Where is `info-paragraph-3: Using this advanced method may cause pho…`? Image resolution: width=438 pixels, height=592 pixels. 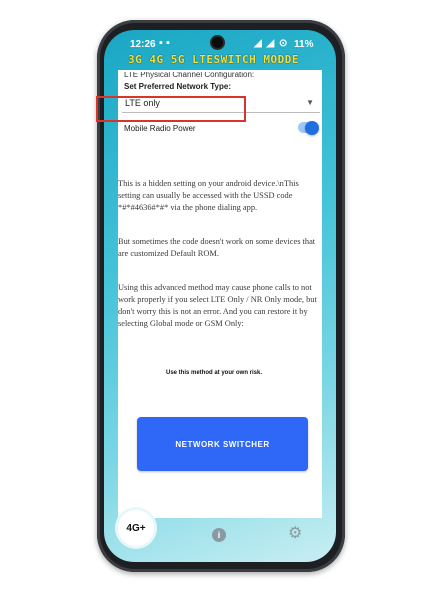 info-paragraph-3: Using this advanced method may cause pho… is located at coordinates (217, 305).